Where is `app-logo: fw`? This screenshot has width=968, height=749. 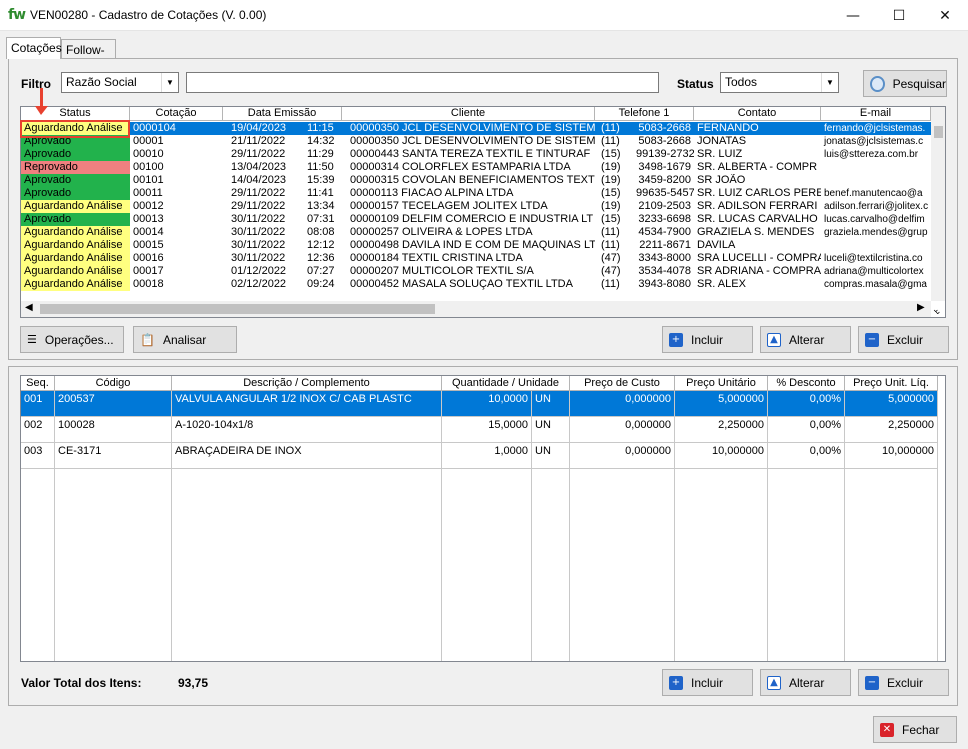
app-logo: fw is located at coordinates (17, 15).